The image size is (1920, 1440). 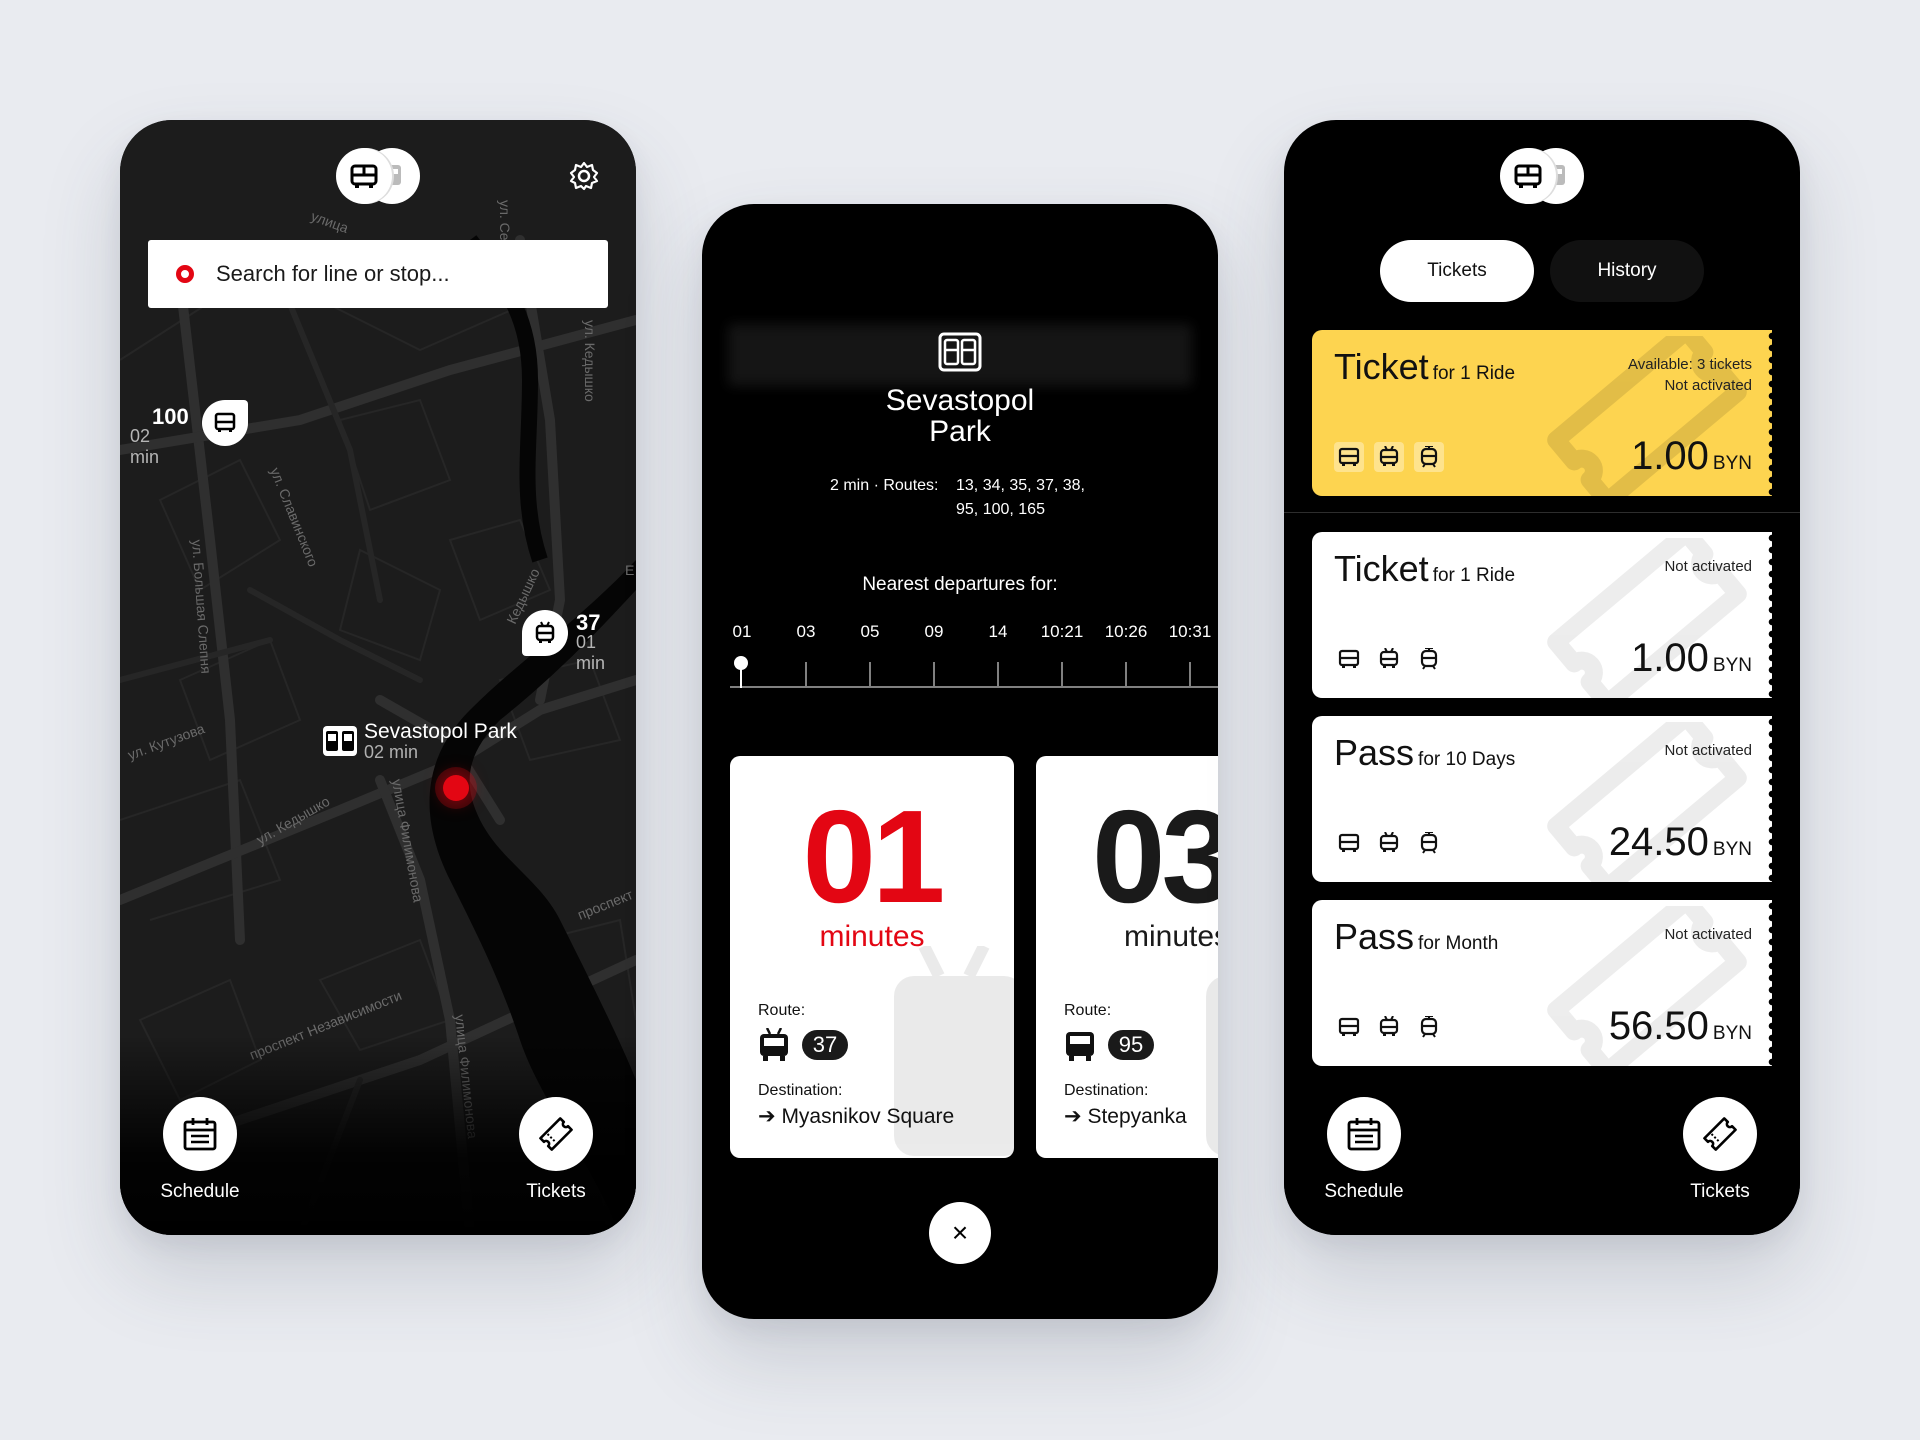 I want to click on departures-heading: Nearest departures for:, so click(x=960, y=584).